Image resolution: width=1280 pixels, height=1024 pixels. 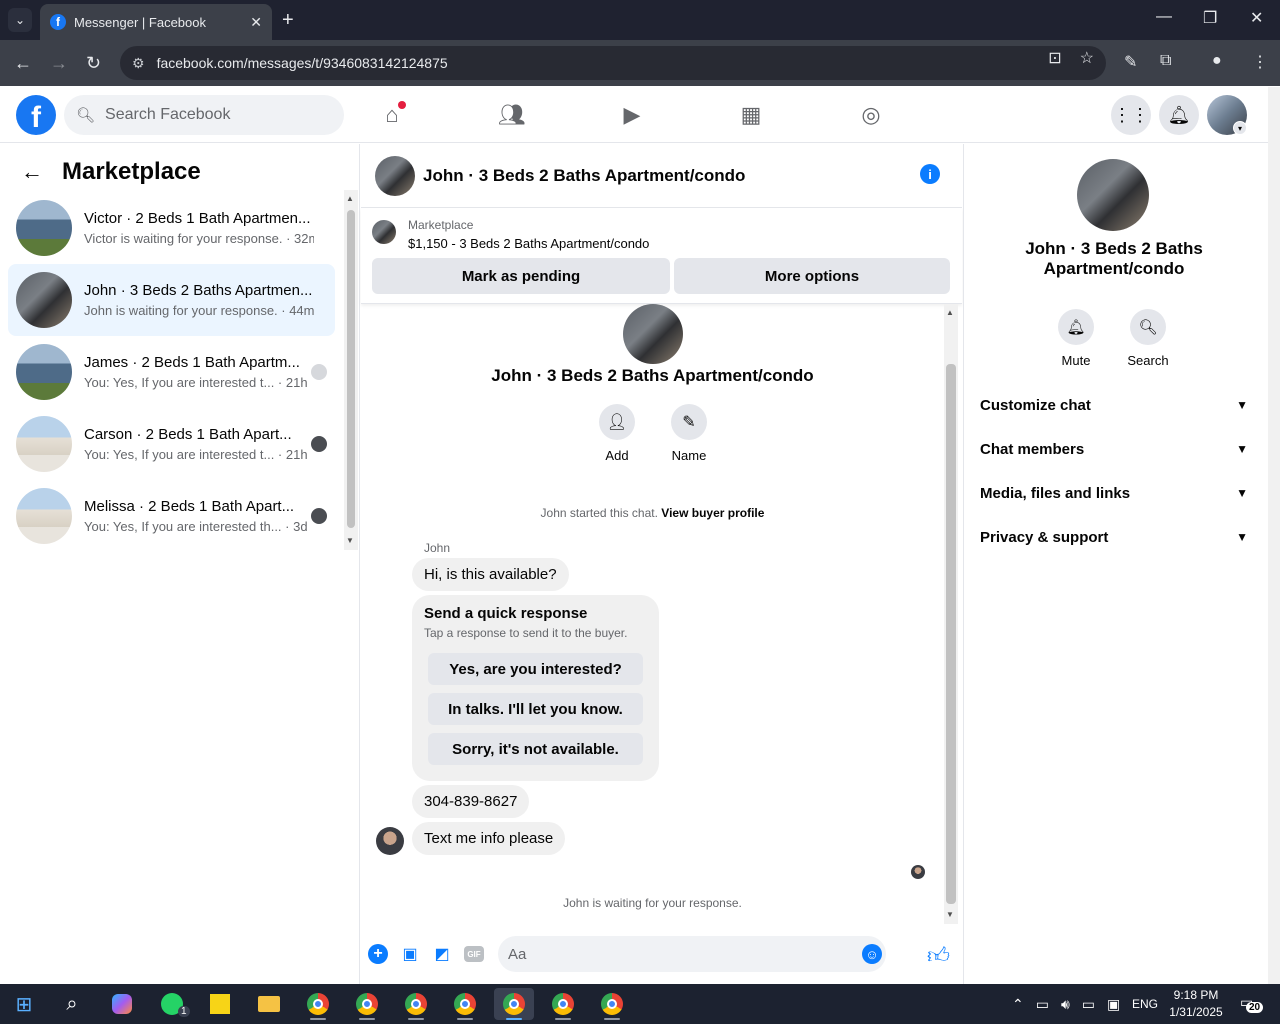 What do you see at coordinates (378, 954) in the screenshot?
I see `plus-icon: +` at bounding box center [378, 954].